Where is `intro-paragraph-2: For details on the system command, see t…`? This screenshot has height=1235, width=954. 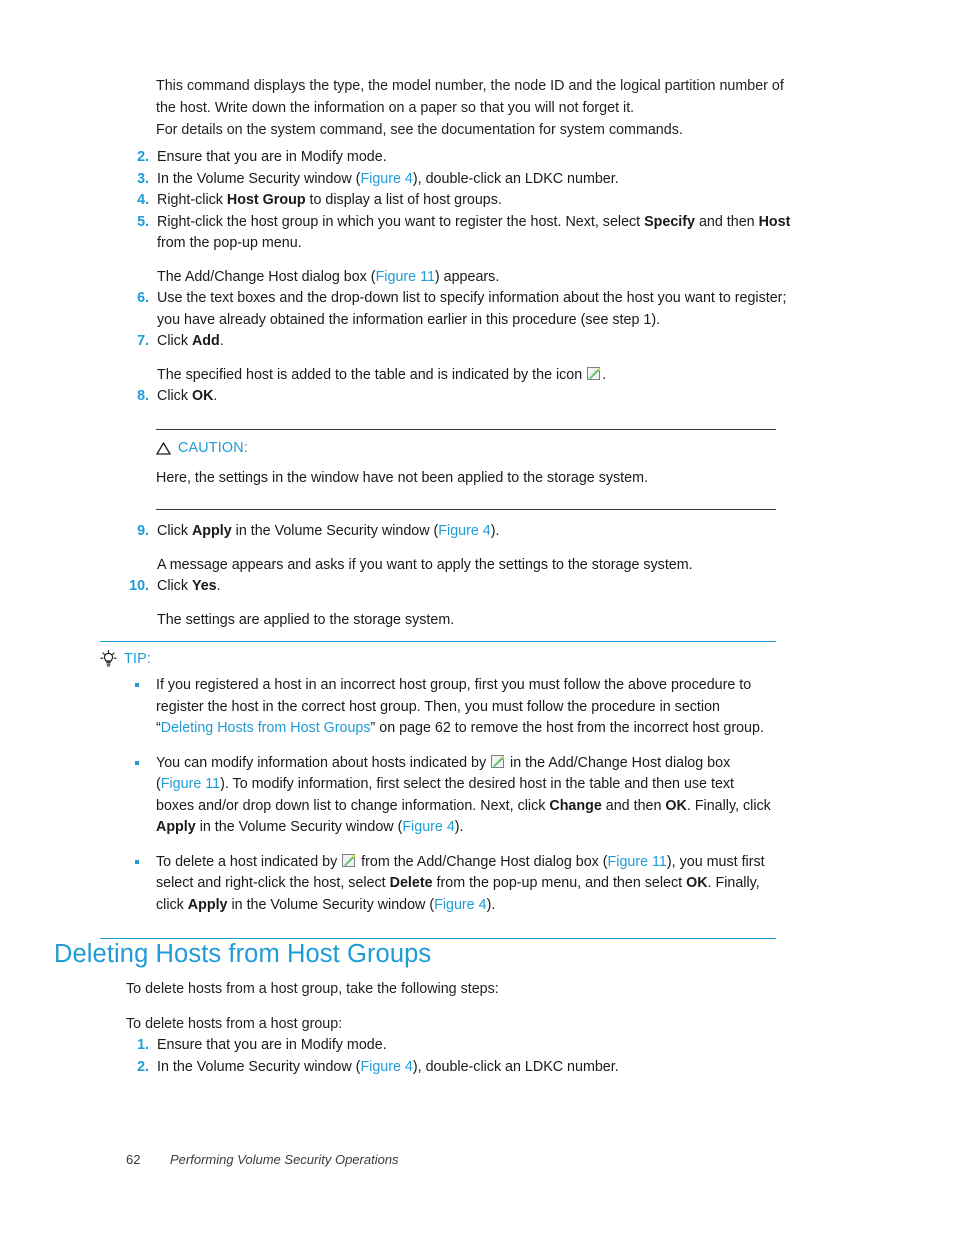 intro-paragraph-2: For details on the system command, see t… is located at coordinates (480, 131).